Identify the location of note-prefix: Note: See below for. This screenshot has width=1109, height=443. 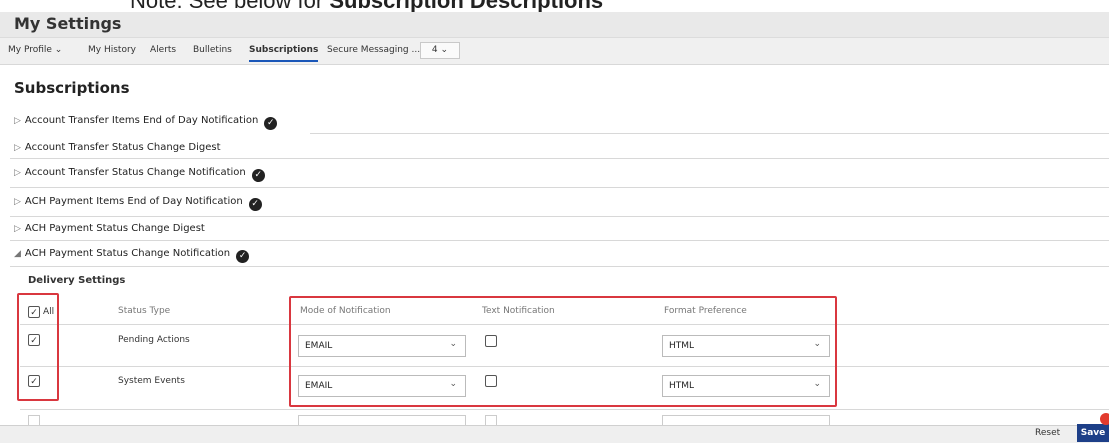
(229, 6).